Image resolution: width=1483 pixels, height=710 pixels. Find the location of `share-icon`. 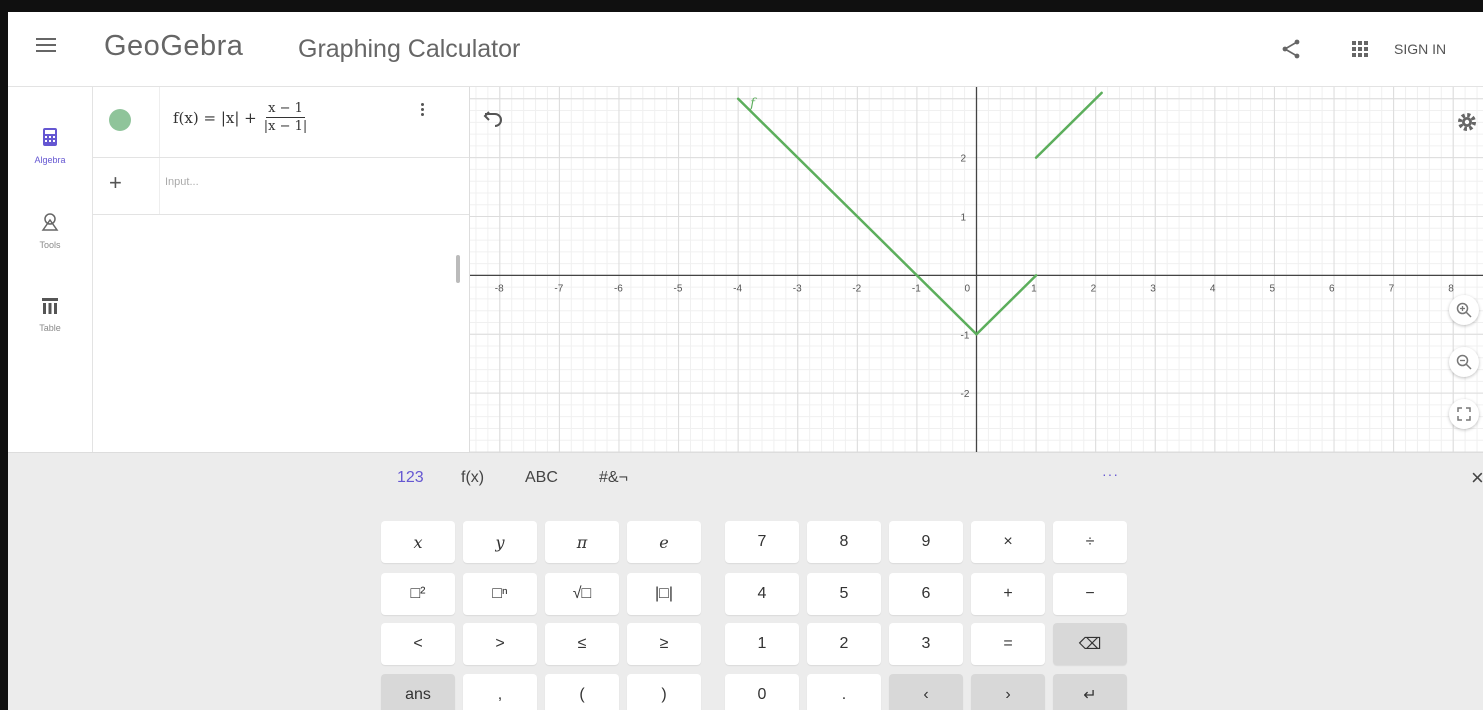

share-icon is located at coordinates (1291, 49).